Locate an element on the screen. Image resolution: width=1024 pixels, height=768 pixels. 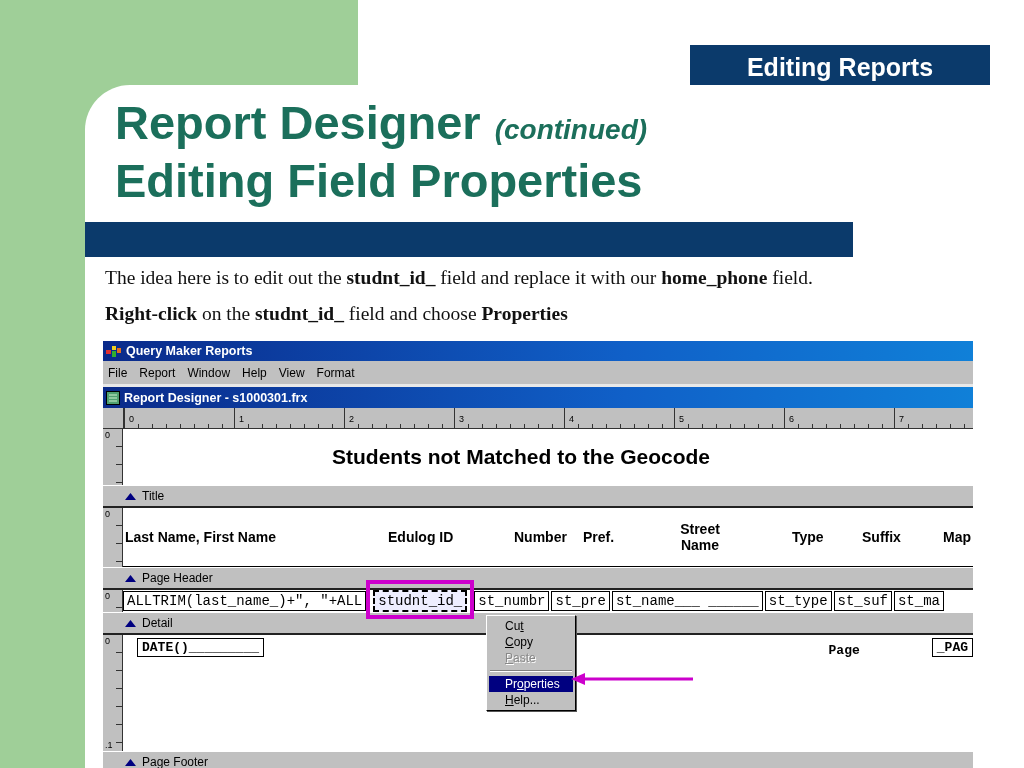
slide-subtitle: Editing Field Properties is located at coordinates (379, 180).